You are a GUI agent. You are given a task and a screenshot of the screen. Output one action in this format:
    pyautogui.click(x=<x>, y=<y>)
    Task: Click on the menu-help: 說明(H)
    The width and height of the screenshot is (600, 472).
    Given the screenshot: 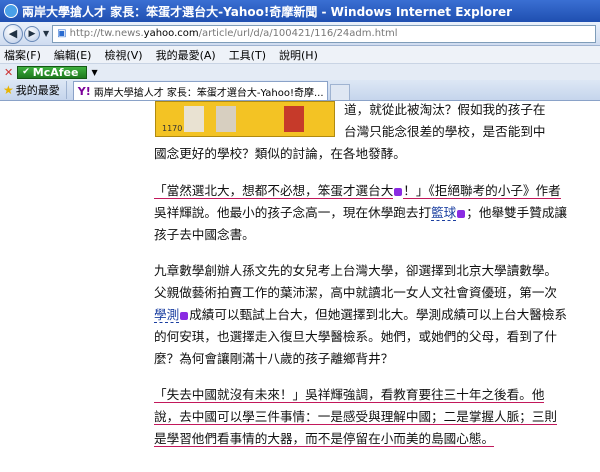 What is the action you would take?
    pyautogui.click(x=298, y=55)
    